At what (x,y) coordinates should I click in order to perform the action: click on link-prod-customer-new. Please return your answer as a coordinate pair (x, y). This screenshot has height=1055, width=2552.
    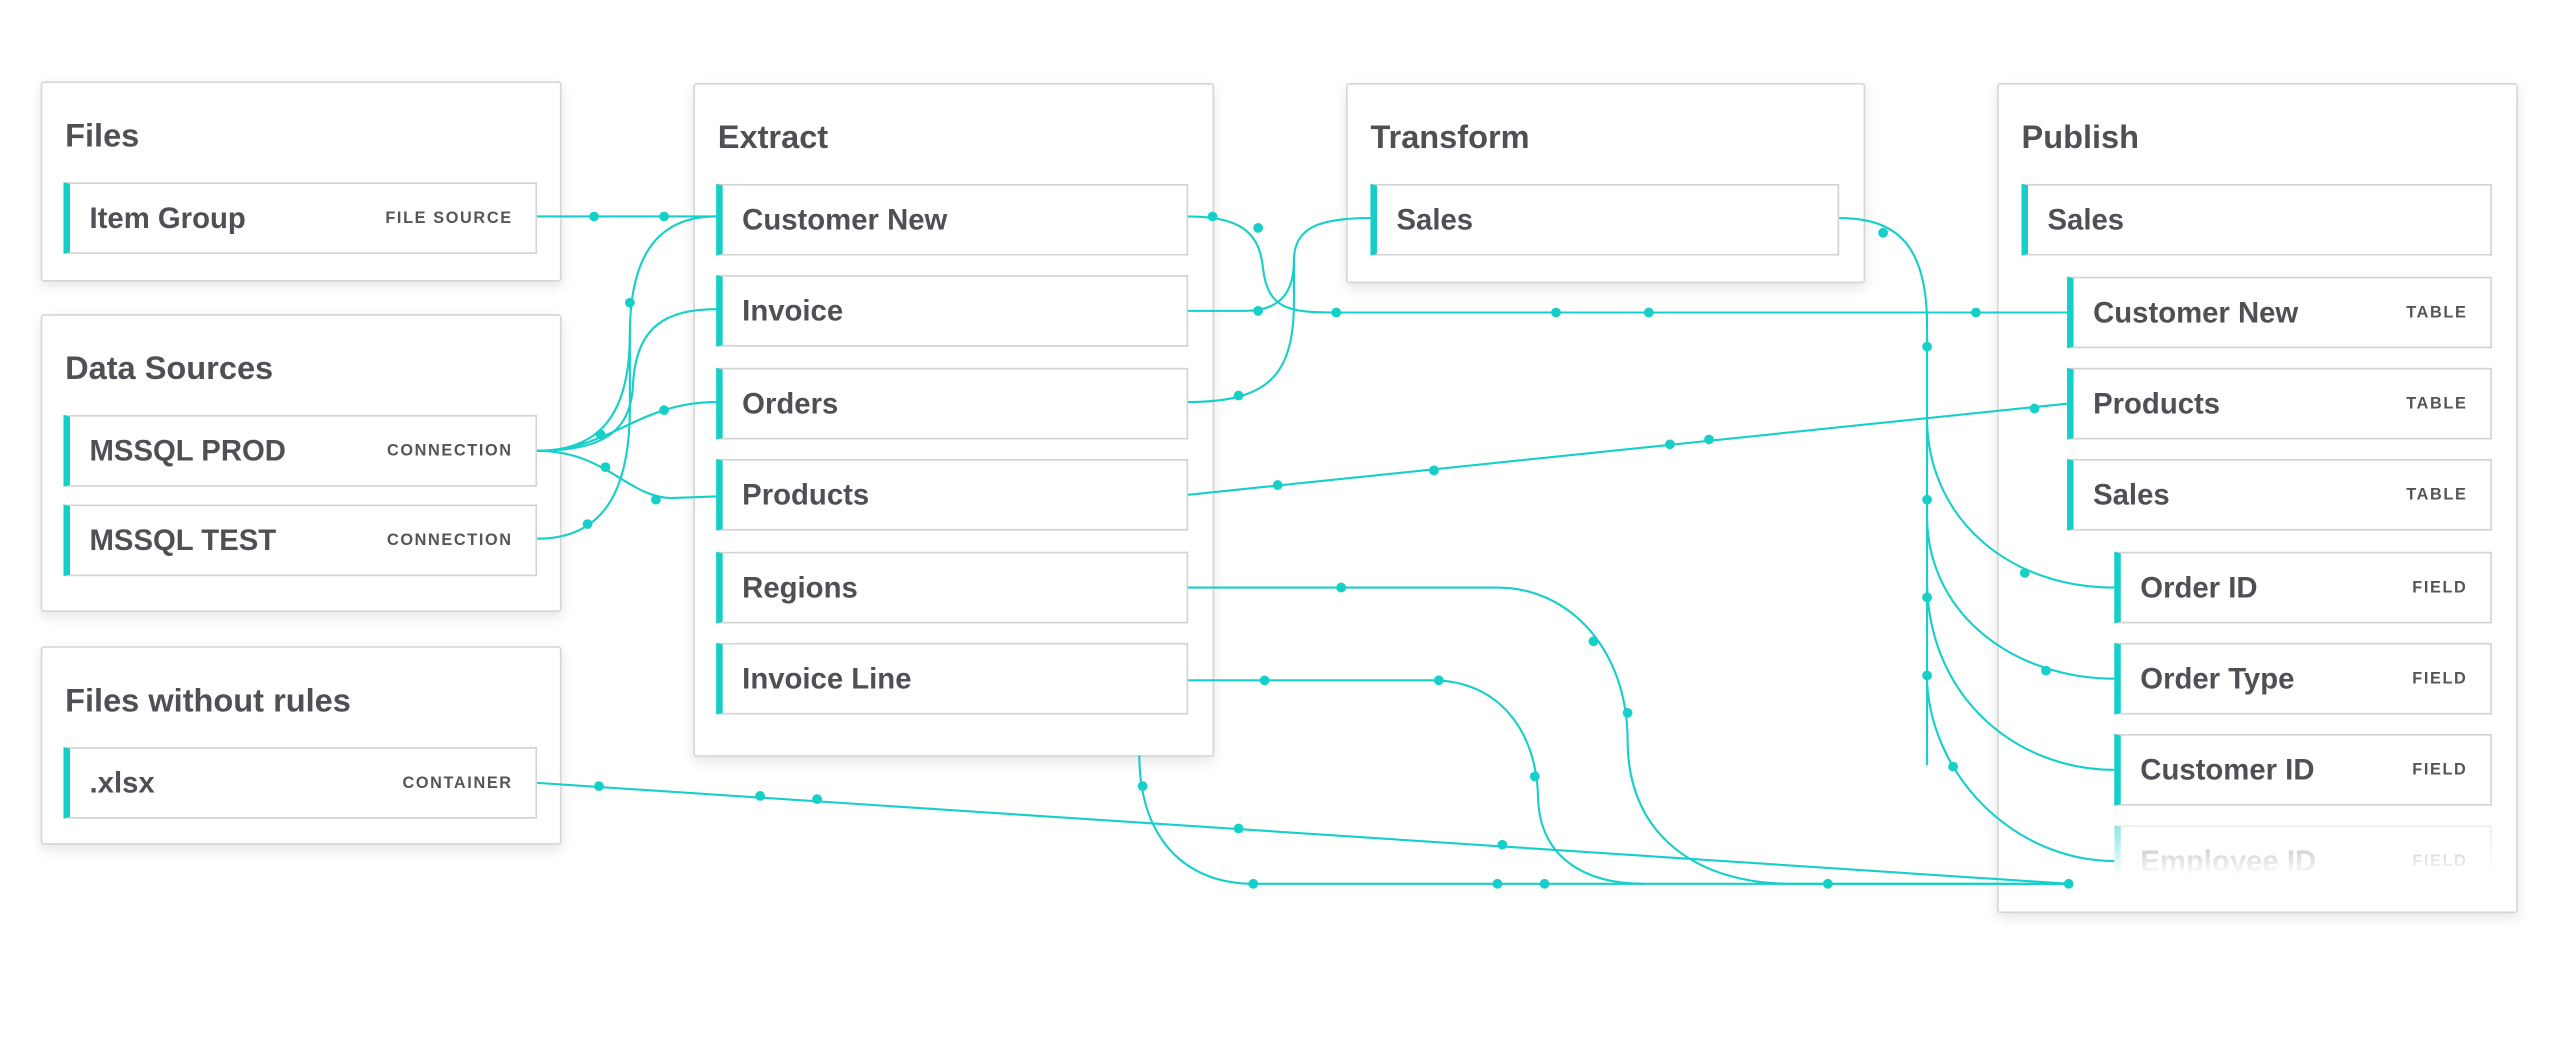
    Looking at the image, I should click on (627, 333).